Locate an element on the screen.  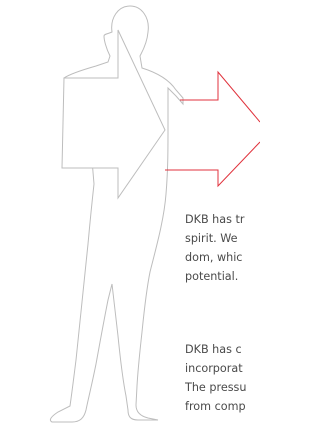
text-line: dom, whic is located at coordinates (214, 257).